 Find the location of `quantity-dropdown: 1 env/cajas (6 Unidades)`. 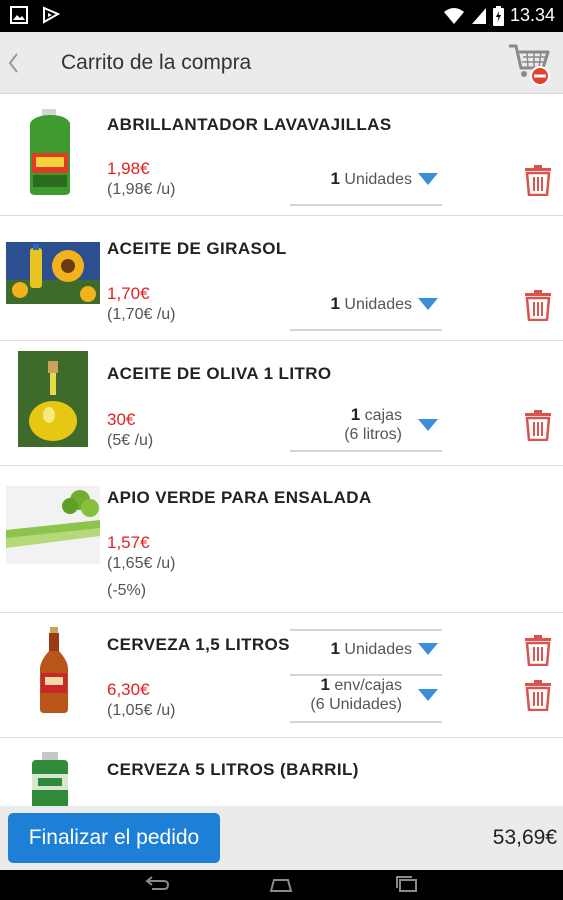

quantity-dropdown: 1 env/cajas (6 Unidades) is located at coordinates (366, 697).